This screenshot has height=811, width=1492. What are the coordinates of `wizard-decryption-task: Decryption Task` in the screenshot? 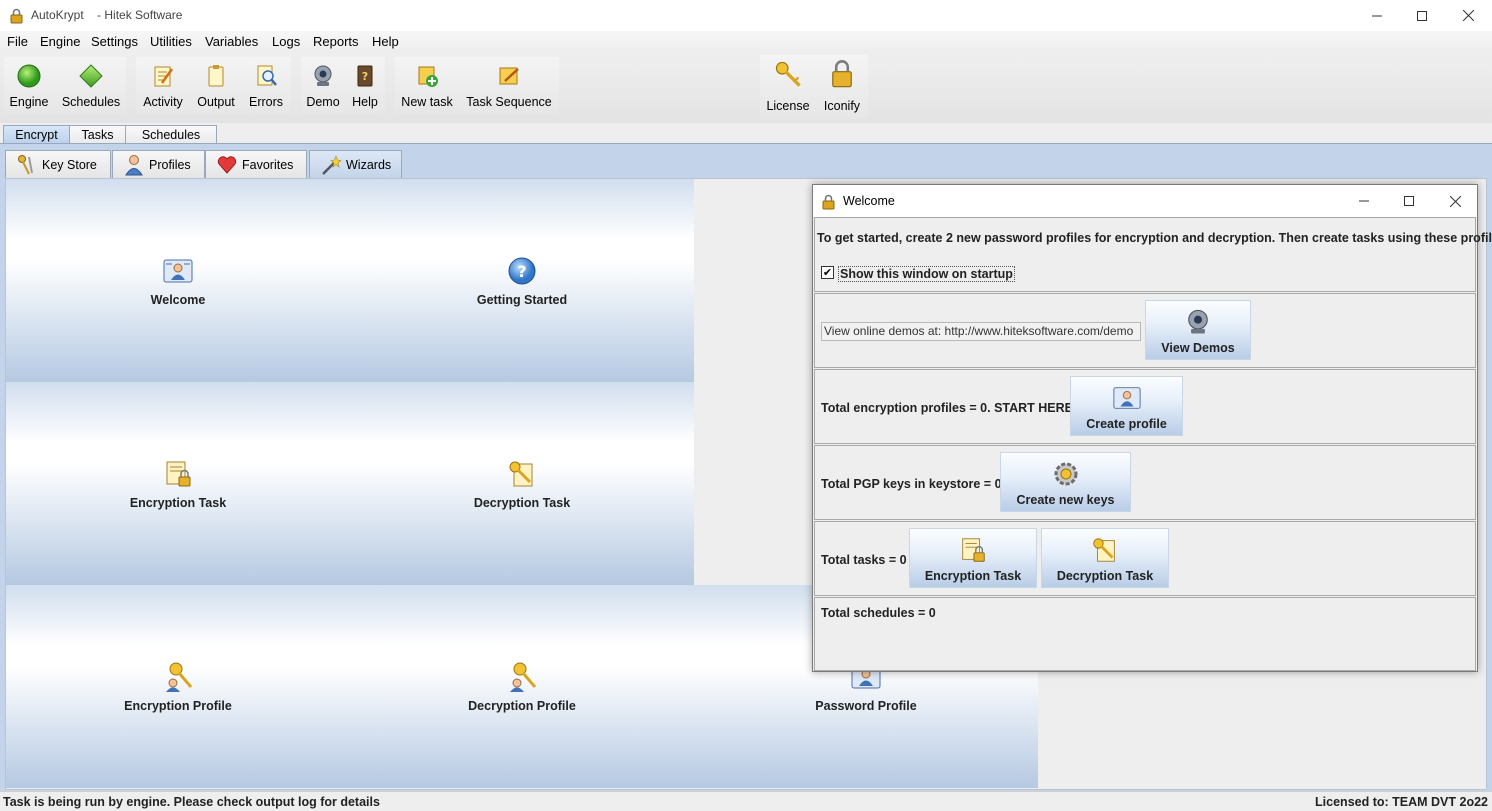 It's located at (522, 483).